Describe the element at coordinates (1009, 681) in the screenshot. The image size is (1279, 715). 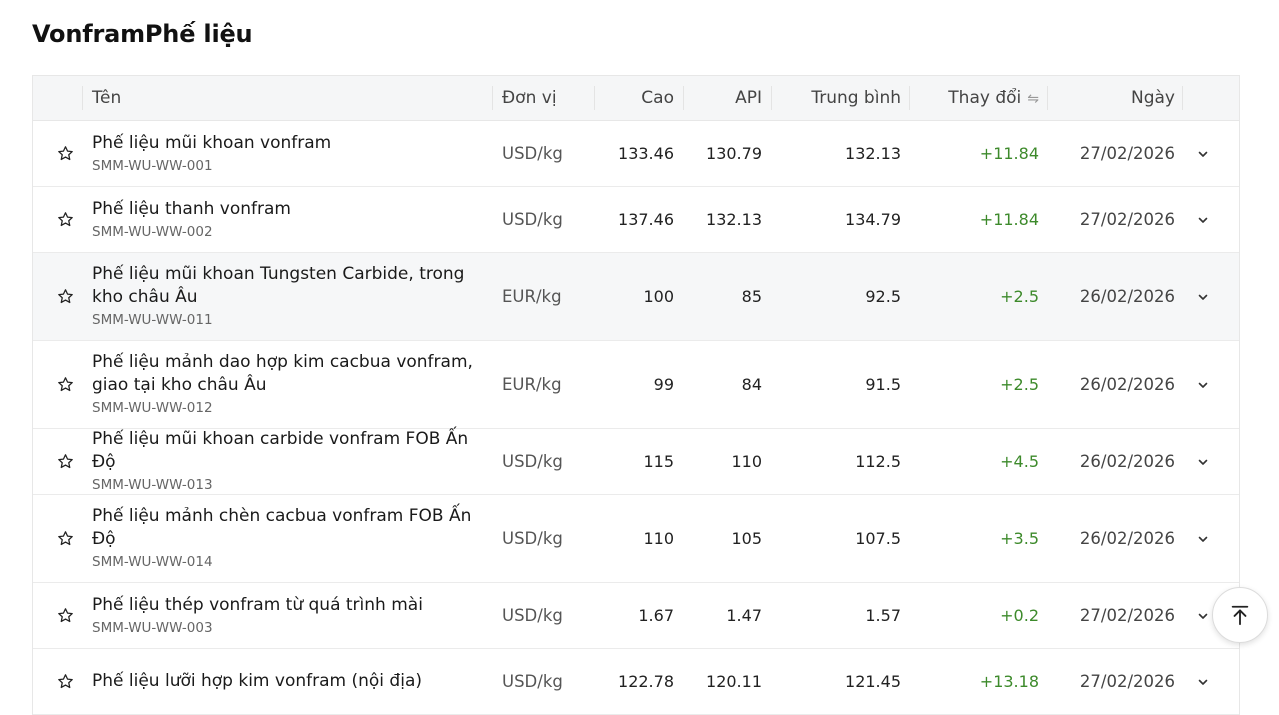
I see `change-cell: +13.18` at that location.